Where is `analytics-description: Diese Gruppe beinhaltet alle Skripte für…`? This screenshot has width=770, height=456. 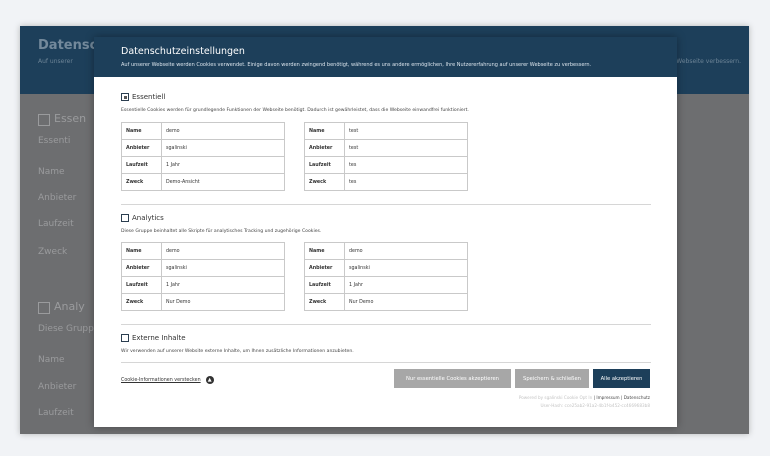 analytics-description: Diese Gruppe beinhaltet alle Skripte für… is located at coordinates (221, 231).